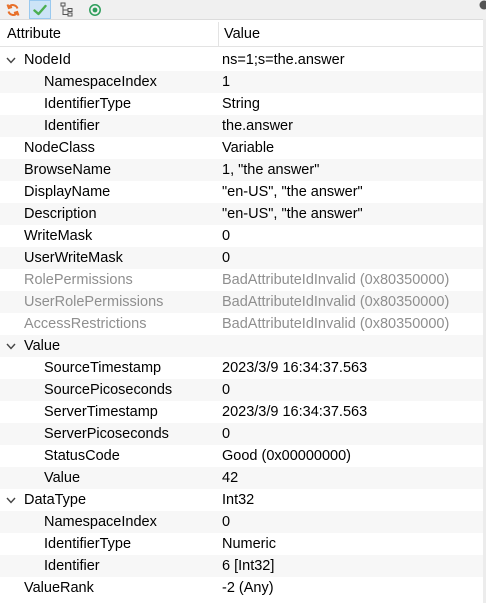  Describe the element at coordinates (248, 588) in the screenshot. I see `attribute-value: -2 (Any)` at that location.